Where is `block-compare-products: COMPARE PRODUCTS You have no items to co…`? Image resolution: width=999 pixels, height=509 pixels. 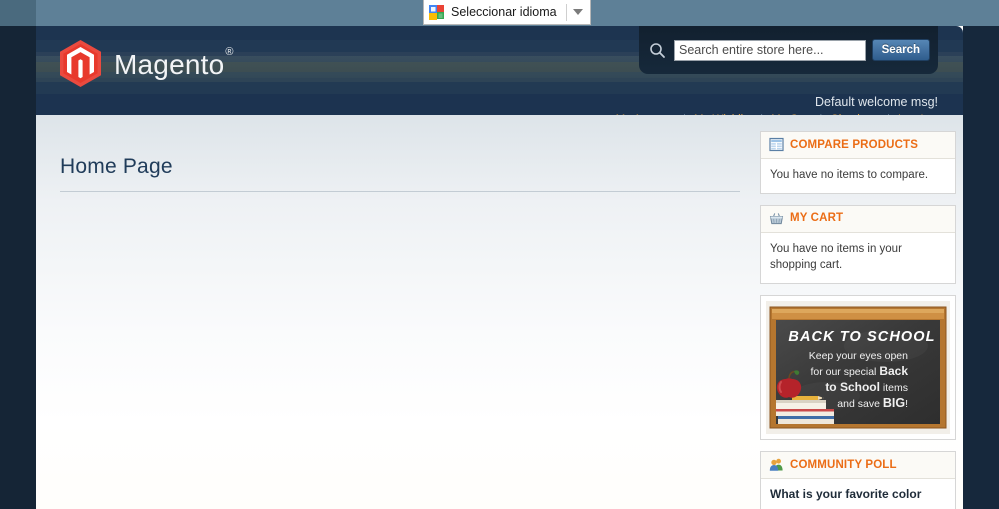 block-compare-products: COMPARE PRODUCTS You have no items to co… is located at coordinates (858, 162).